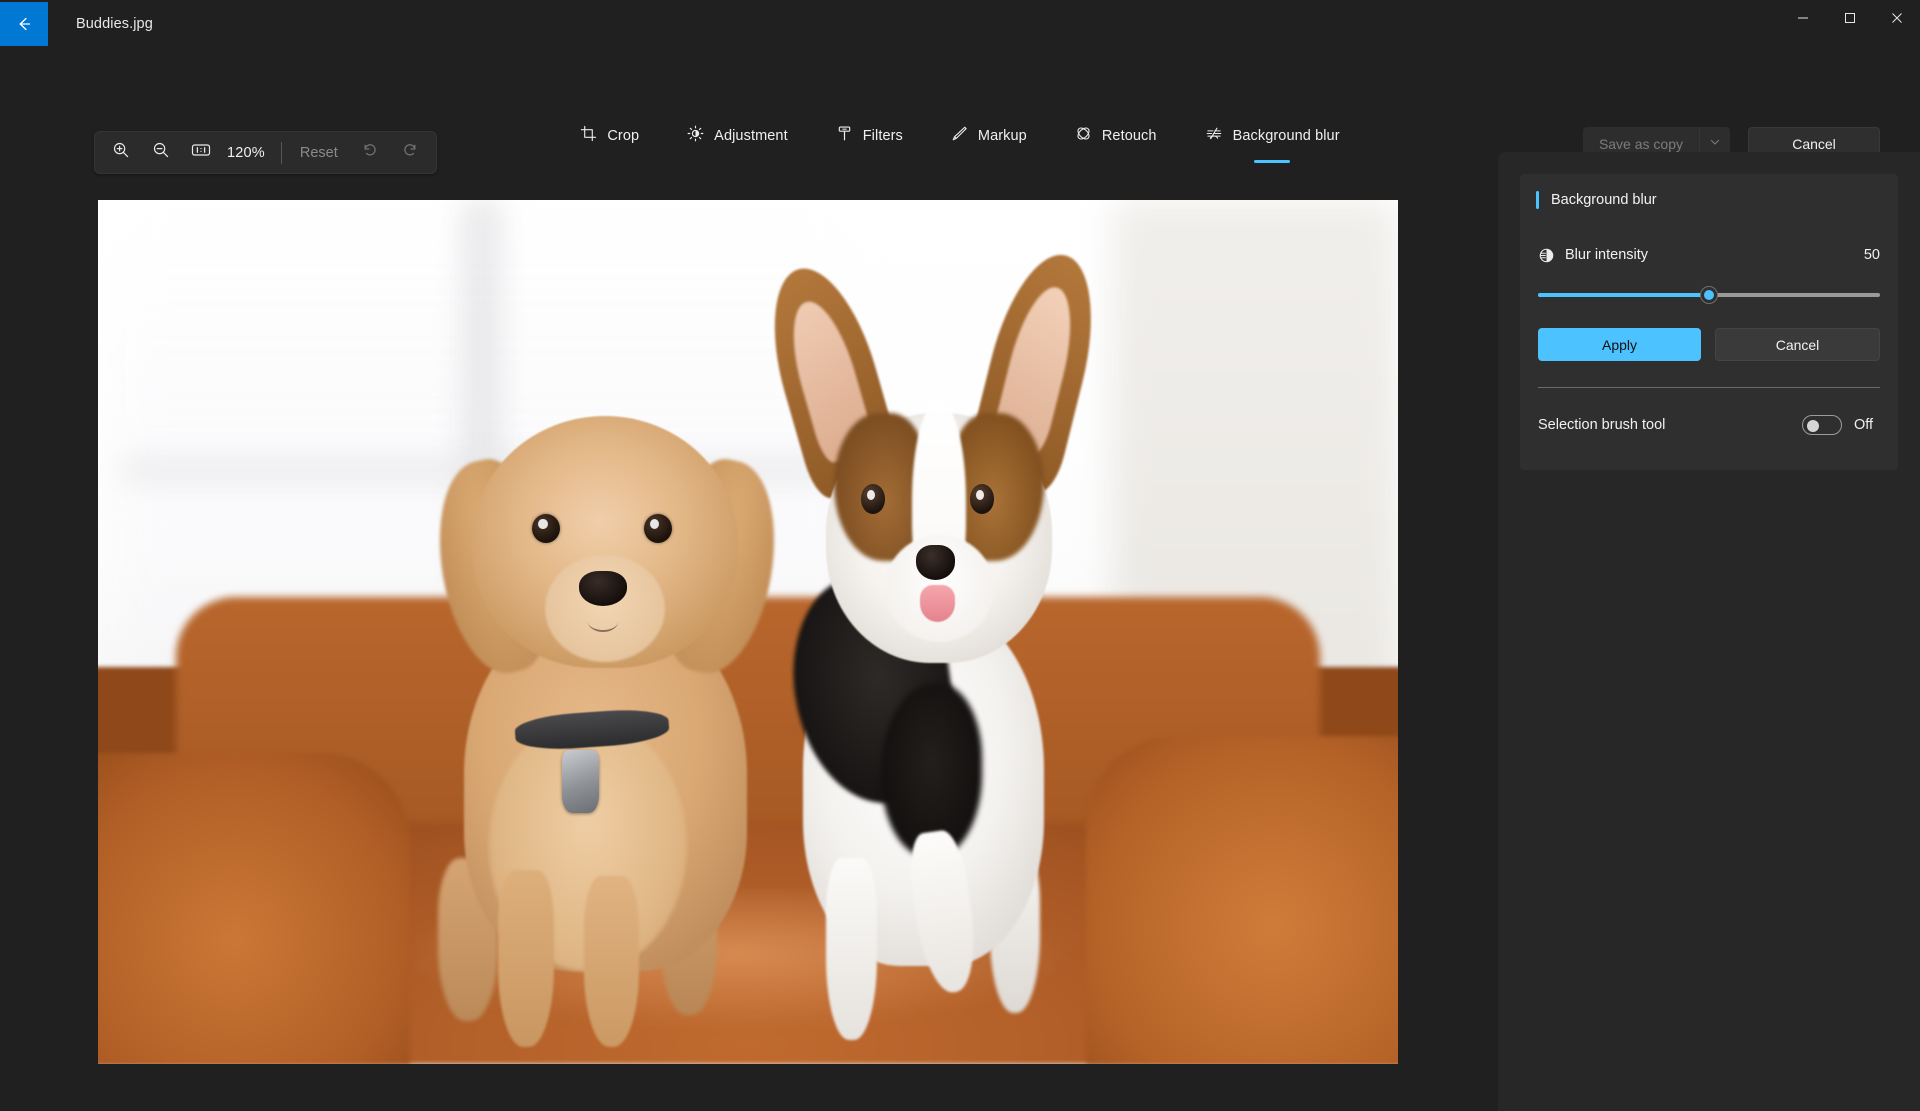 This screenshot has width=1920, height=1111. I want to click on blur-intensity-label: Blur intensity, so click(1607, 255).